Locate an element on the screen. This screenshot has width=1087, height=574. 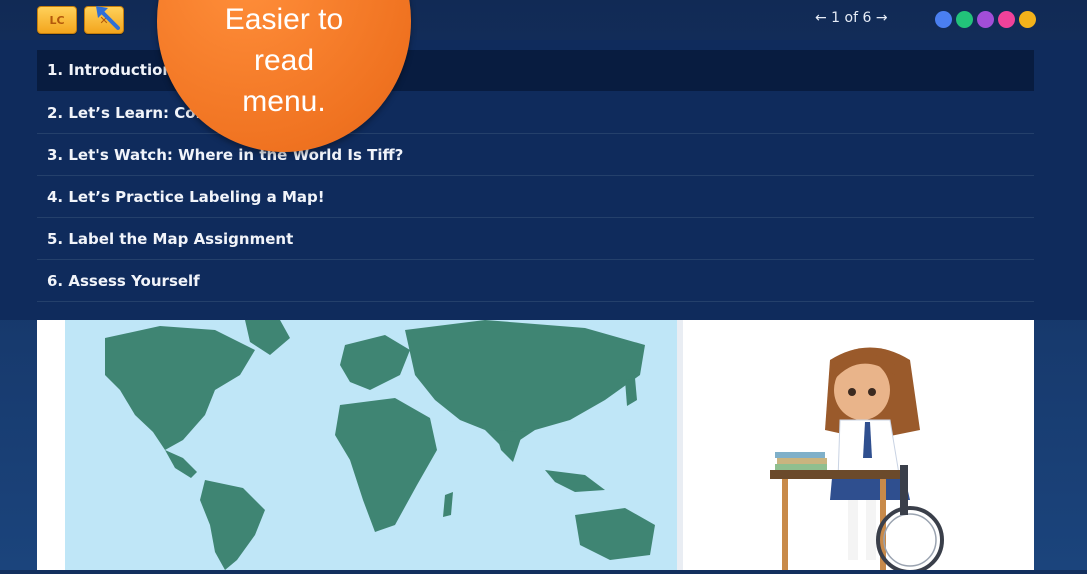
student-illustration is located at coordinates (870, 457).